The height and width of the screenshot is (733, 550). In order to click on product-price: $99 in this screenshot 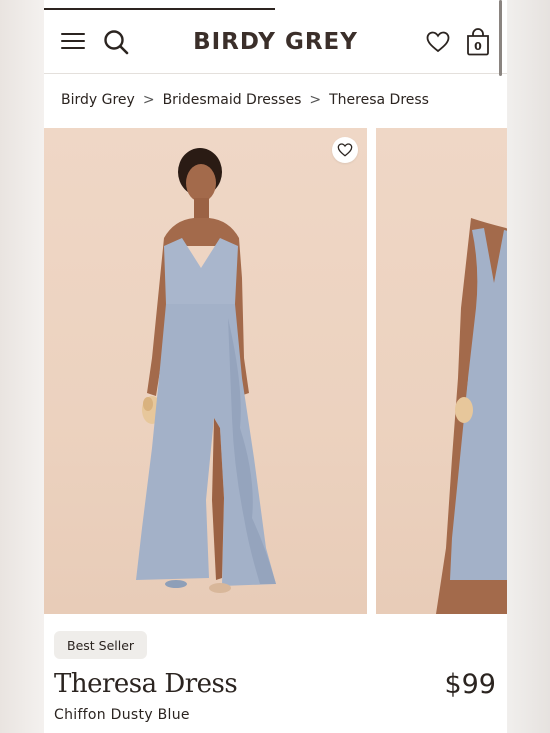, I will do `click(470, 684)`.